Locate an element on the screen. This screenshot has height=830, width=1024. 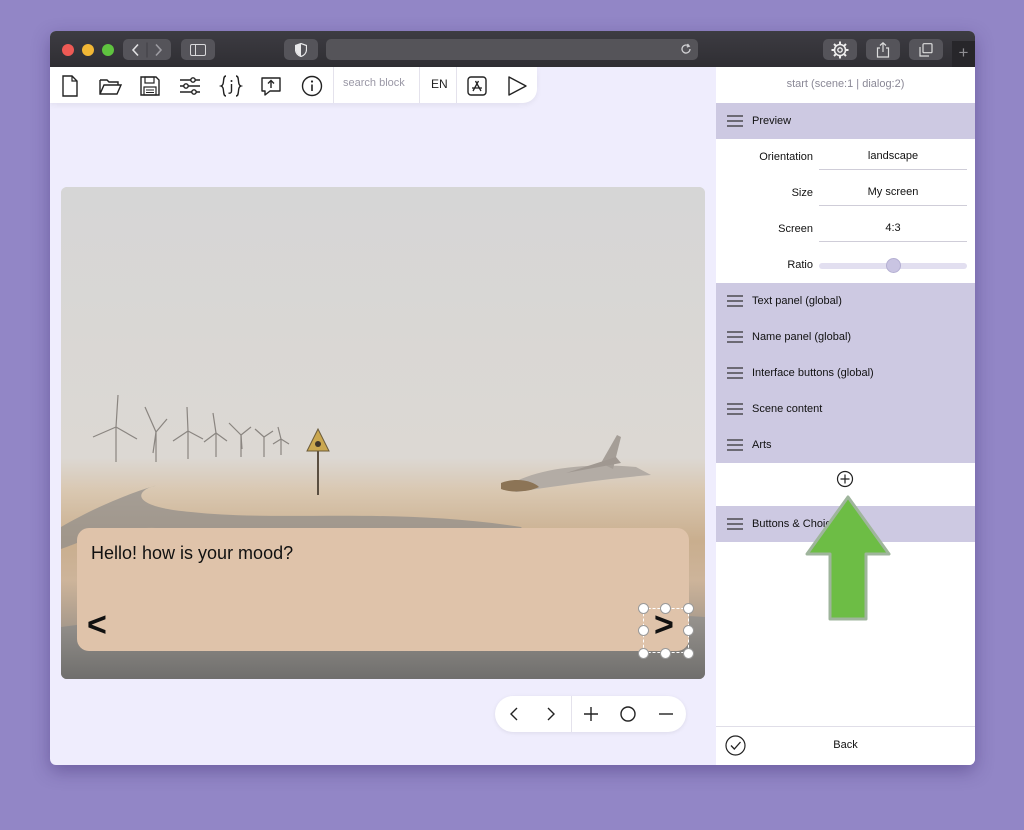
json-button is located at coordinates (231, 86).